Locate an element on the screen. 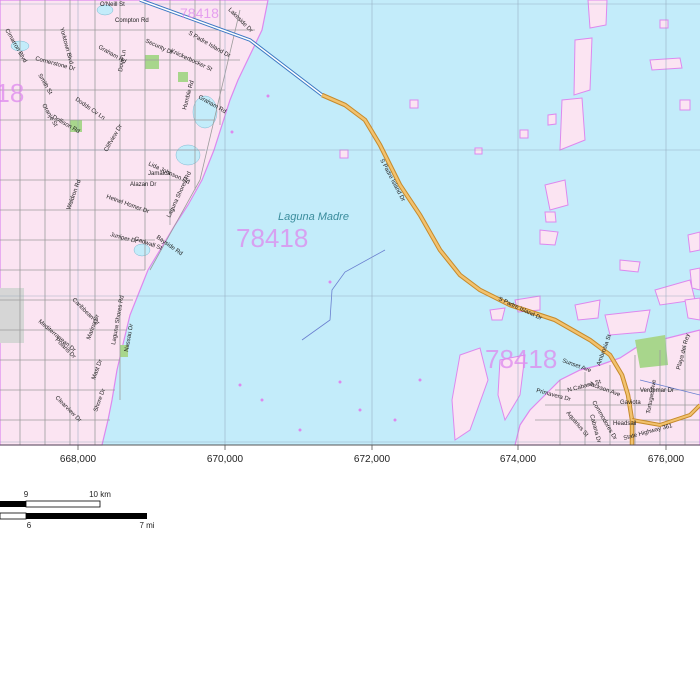 The width and height of the screenshot is (700, 700). scale-label: 6 is located at coordinates (29, 525).